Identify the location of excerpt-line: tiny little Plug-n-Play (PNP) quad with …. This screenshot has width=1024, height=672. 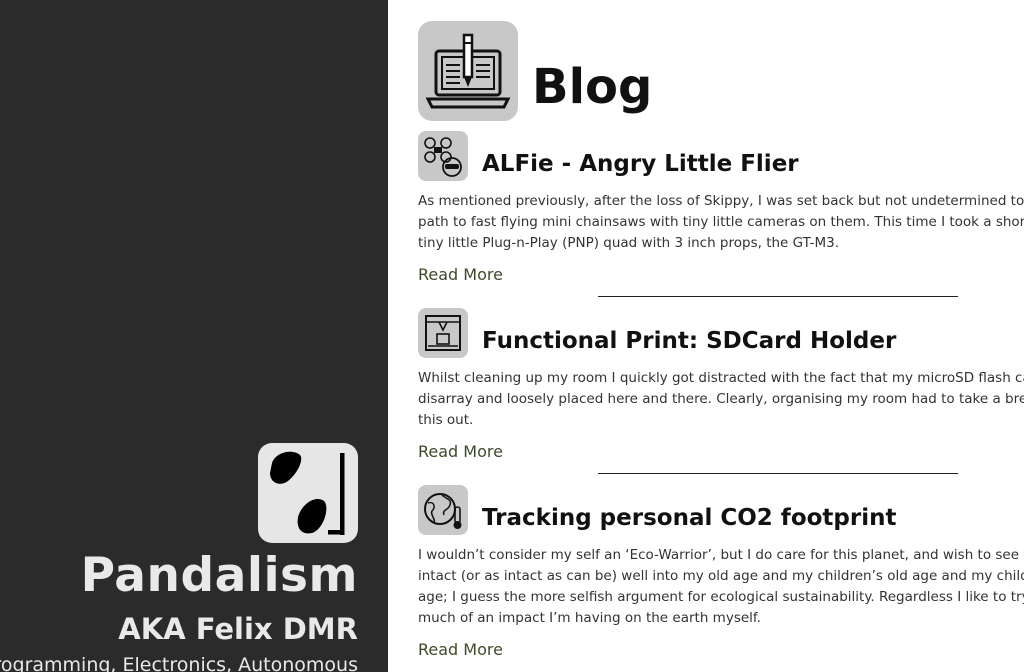
(629, 243).